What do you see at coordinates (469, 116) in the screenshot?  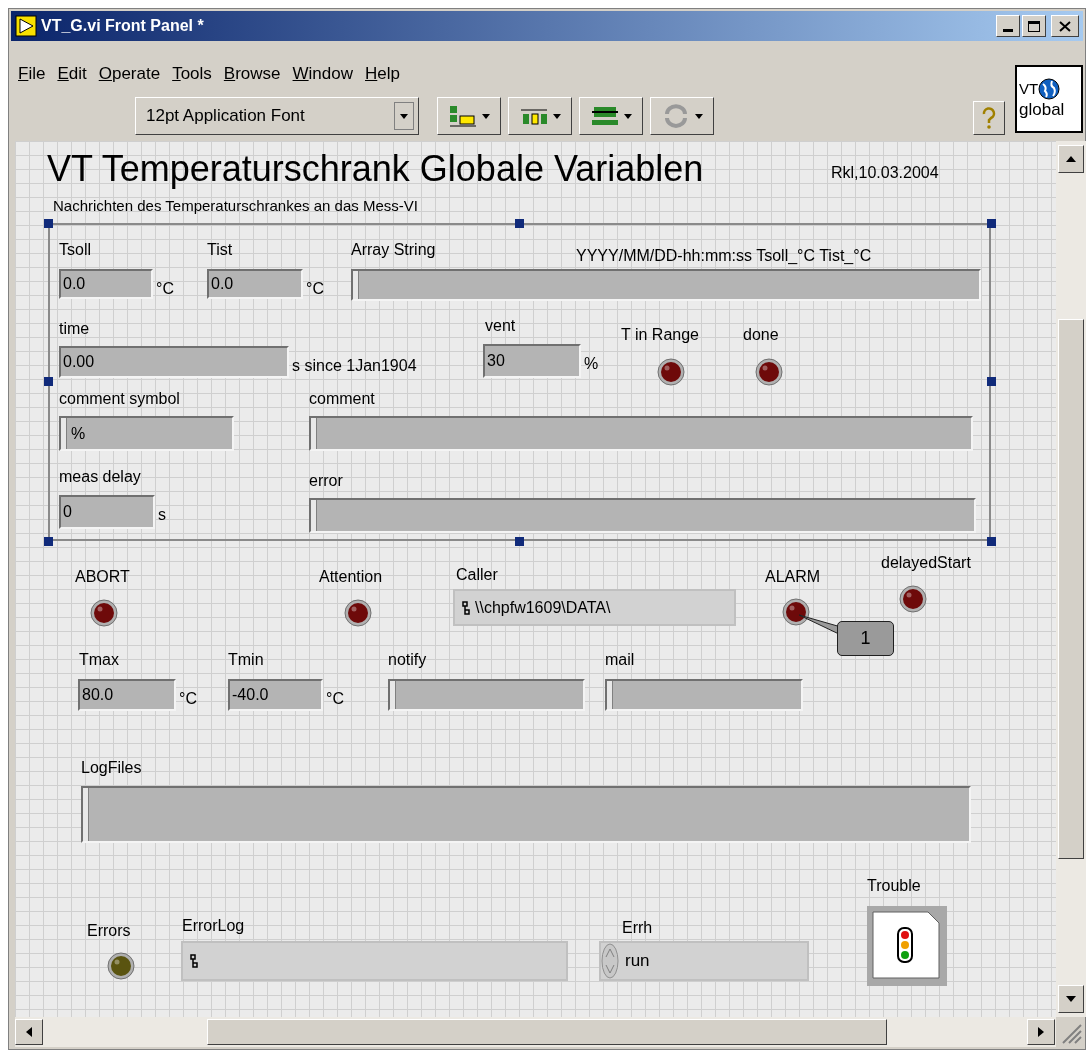 I see `align-button` at bounding box center [469, 116].